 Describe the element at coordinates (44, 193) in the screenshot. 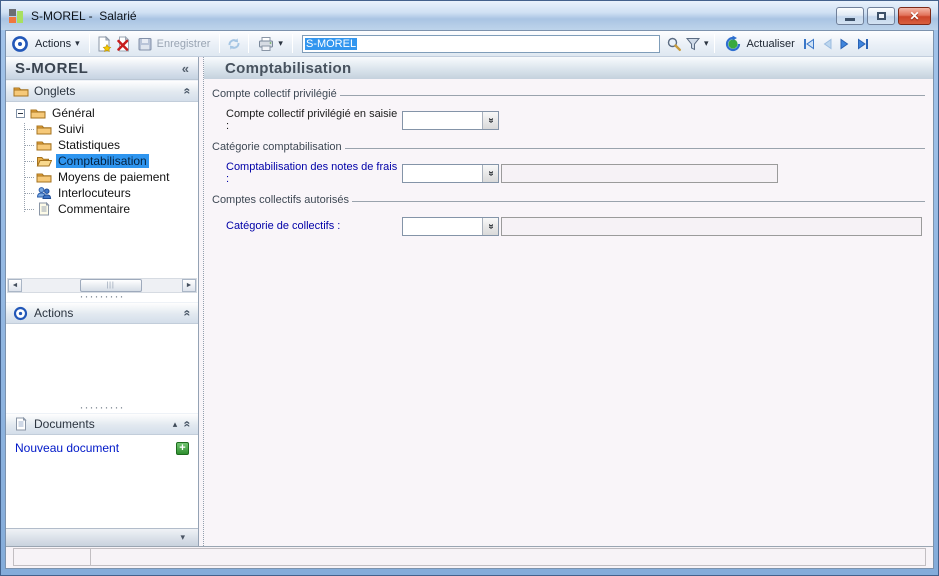

I see `people-icon` at that location.